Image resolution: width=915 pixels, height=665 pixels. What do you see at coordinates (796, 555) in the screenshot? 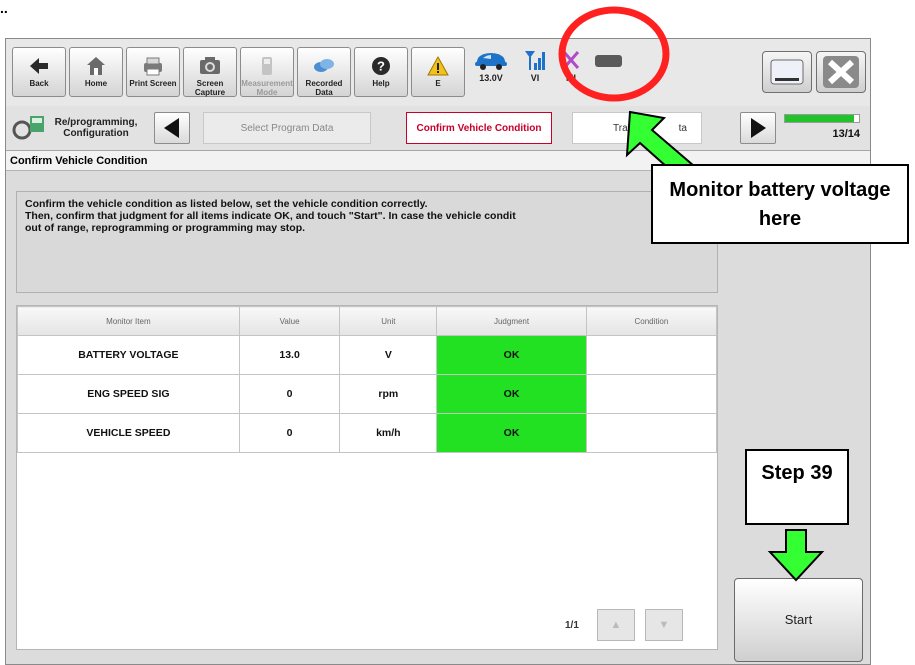
I see `step-arrow` at bounding box center [796, 555].